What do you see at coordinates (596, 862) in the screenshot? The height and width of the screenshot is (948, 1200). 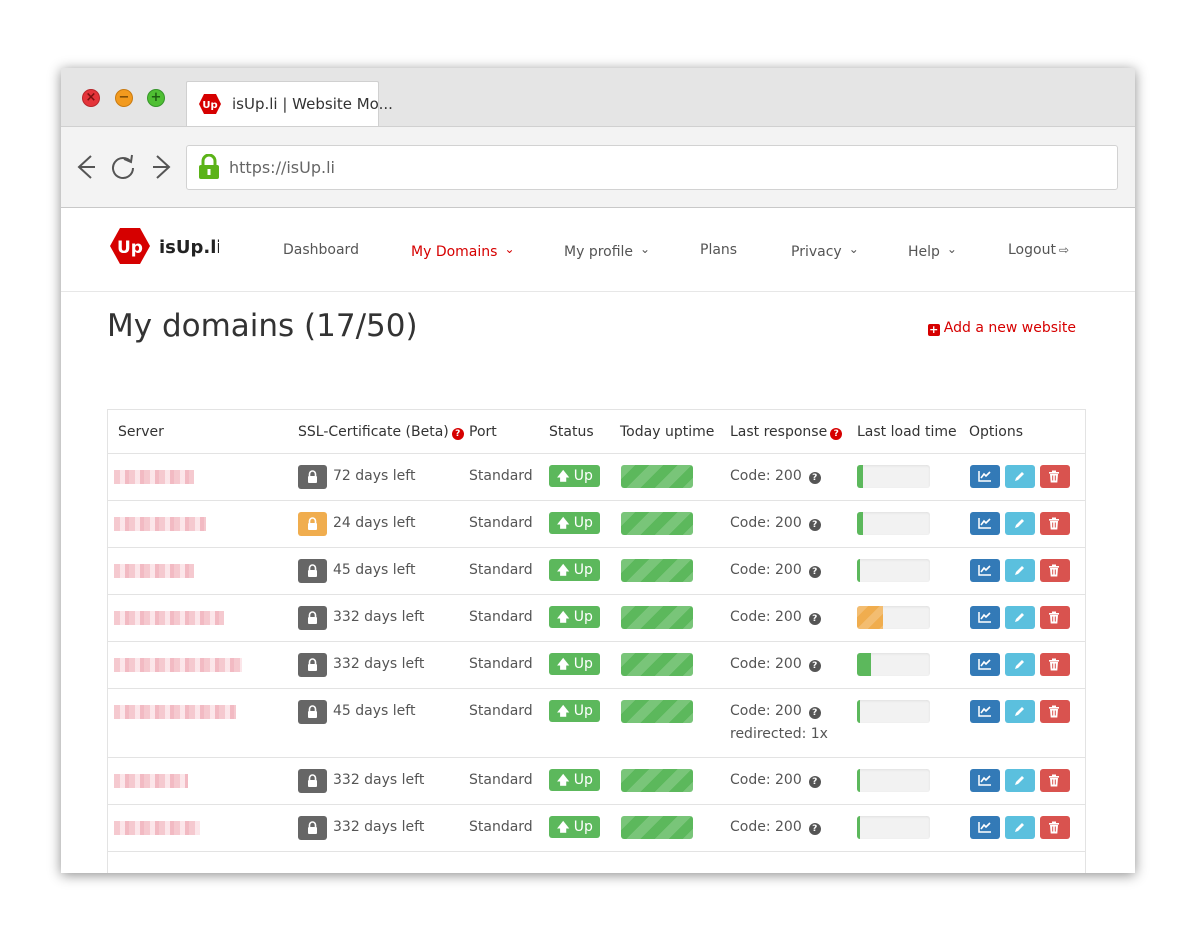 I see `table-row-empty` at bounding box center [596, 862].